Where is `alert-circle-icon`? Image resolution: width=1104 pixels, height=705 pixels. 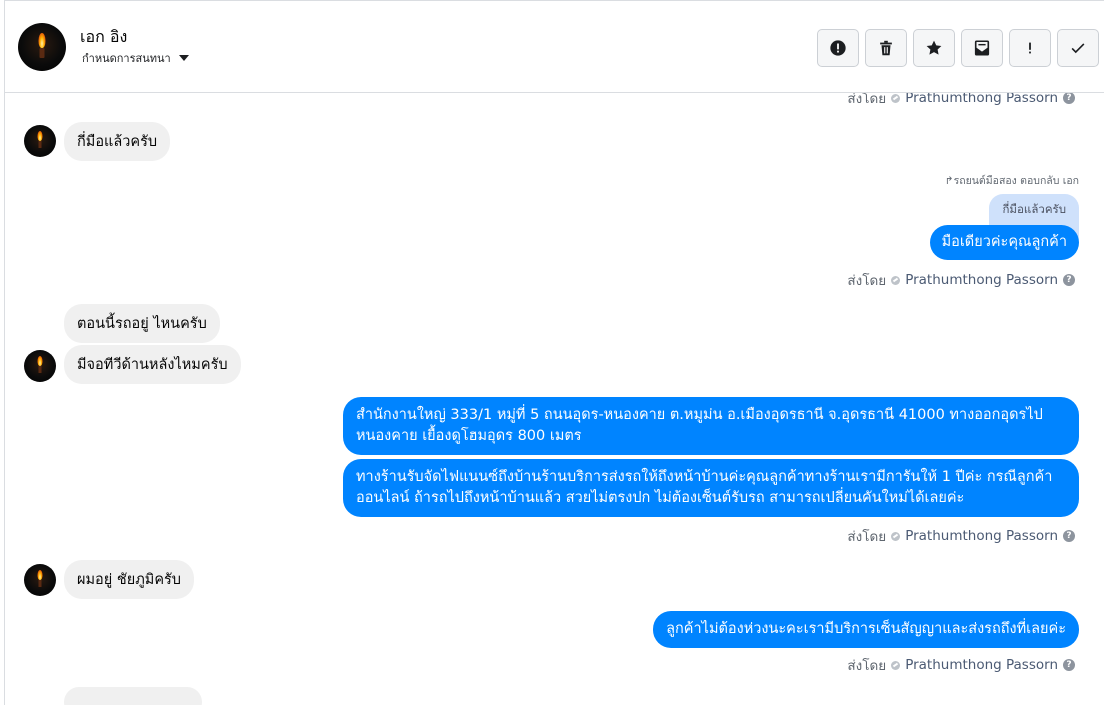
alert-circle-icon is located at coordinates (838, 48).